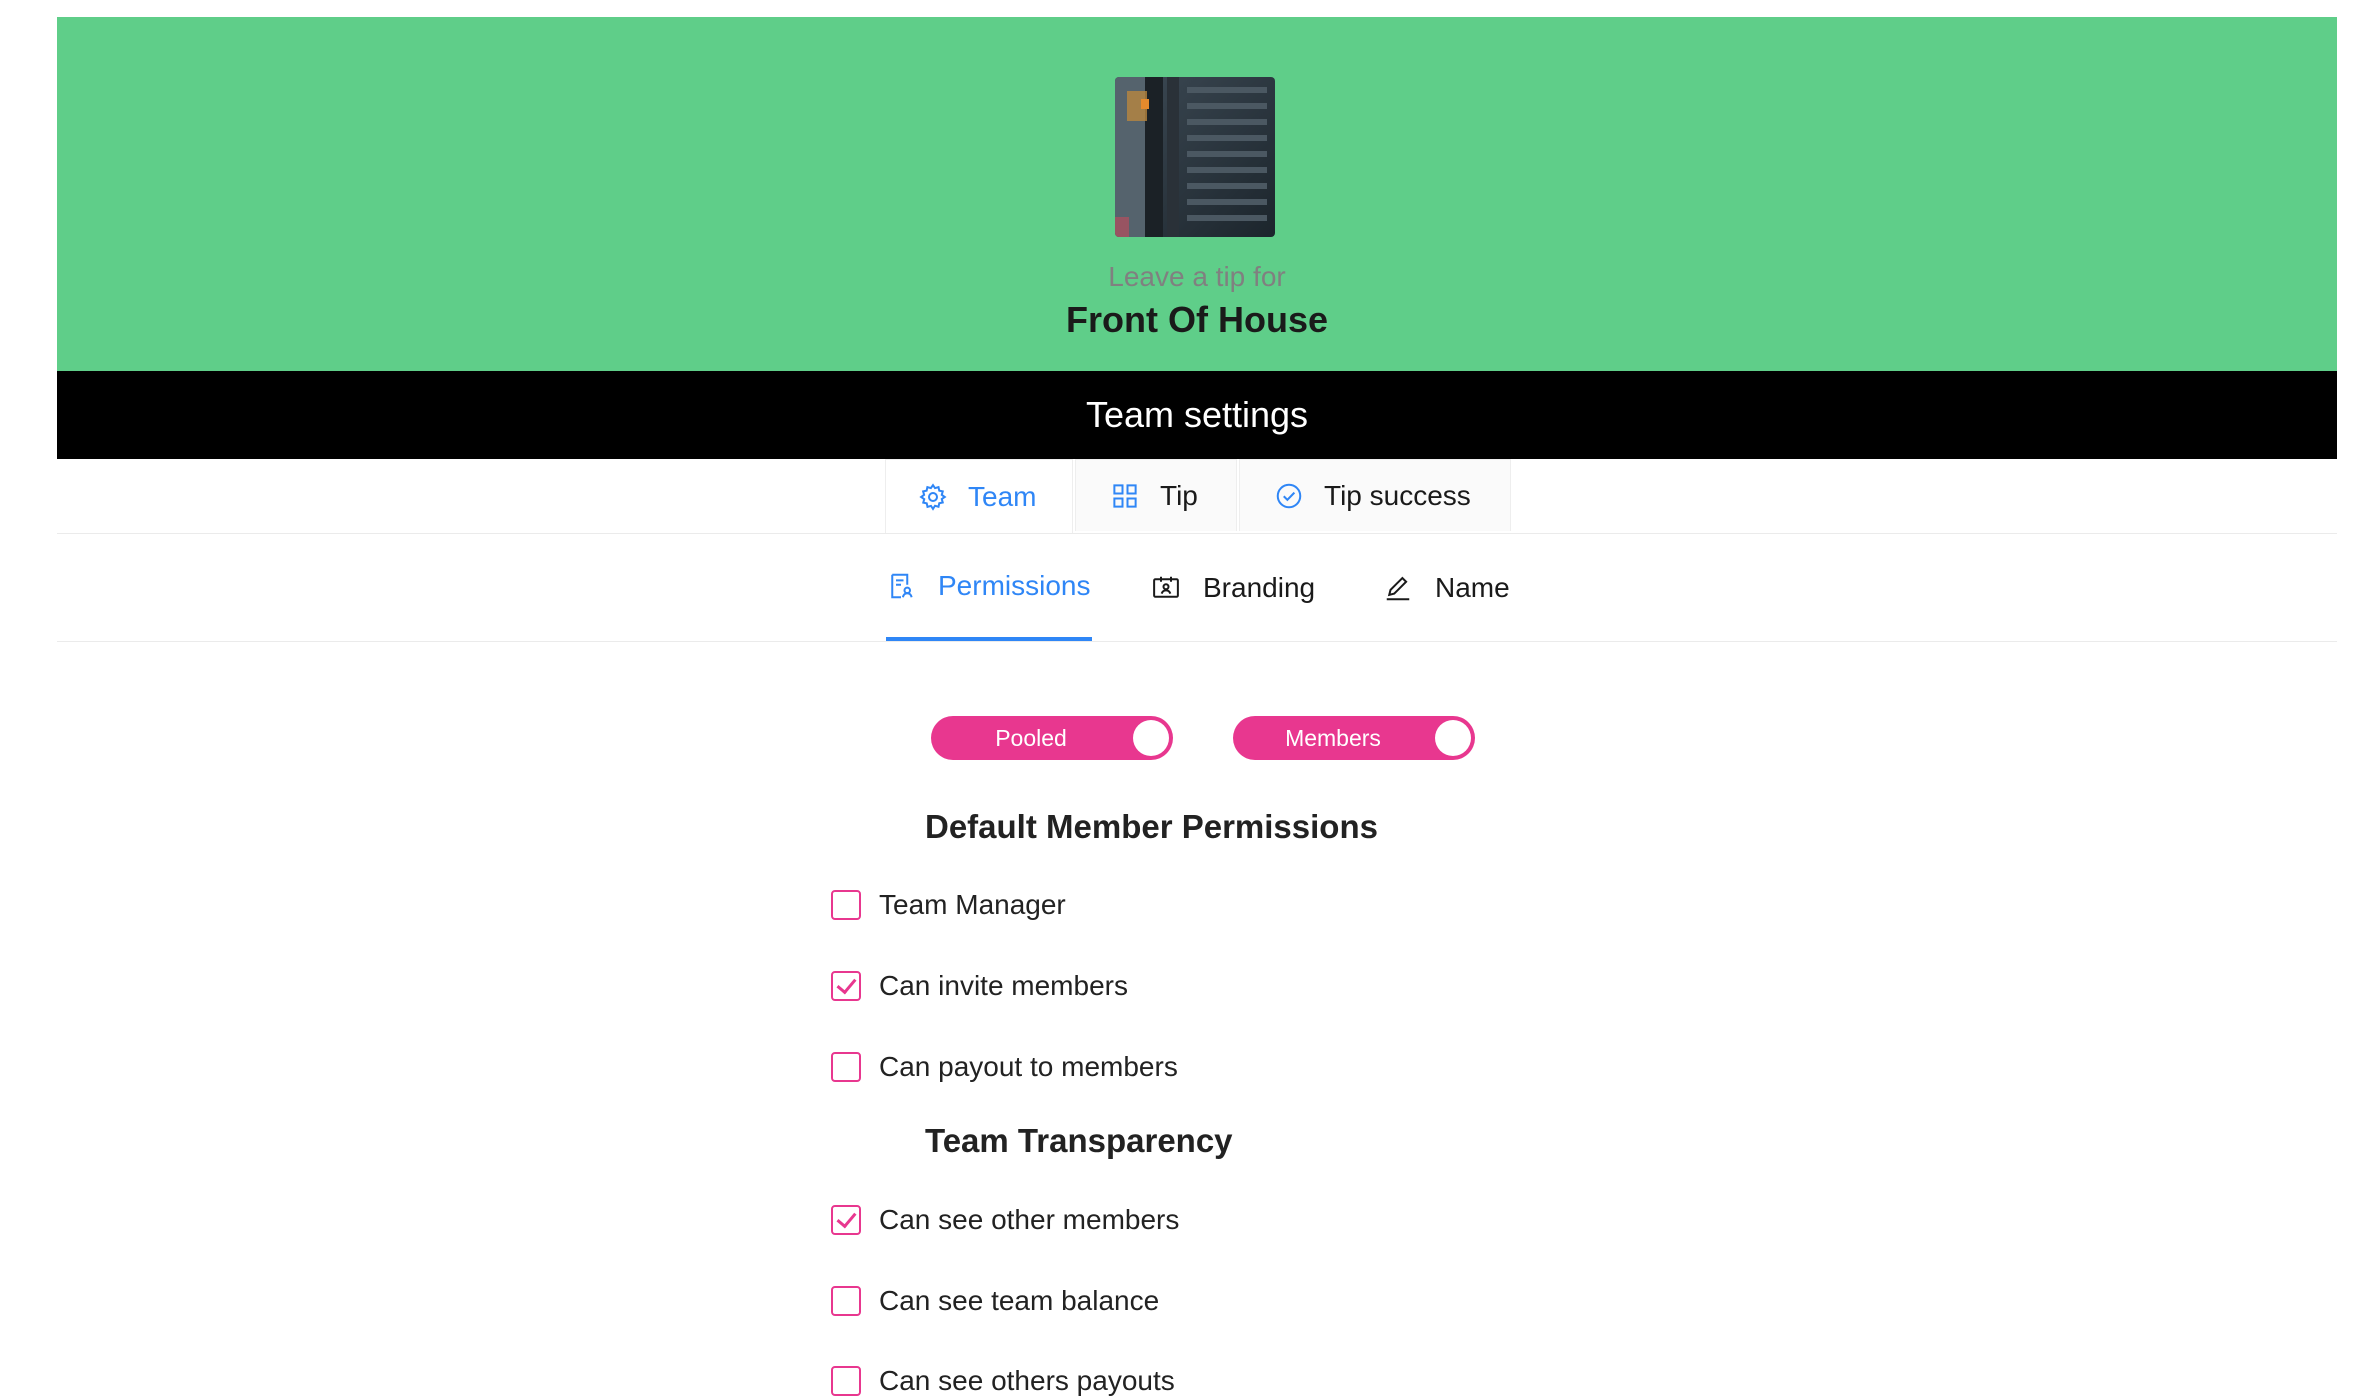 Image resolution: width=2374 pixels, height=1397 pixels. What do you see at coordinates (1003, 985) in the screenshot?
I see `check-label: Can invite members` at bounding box center [1003, 985].